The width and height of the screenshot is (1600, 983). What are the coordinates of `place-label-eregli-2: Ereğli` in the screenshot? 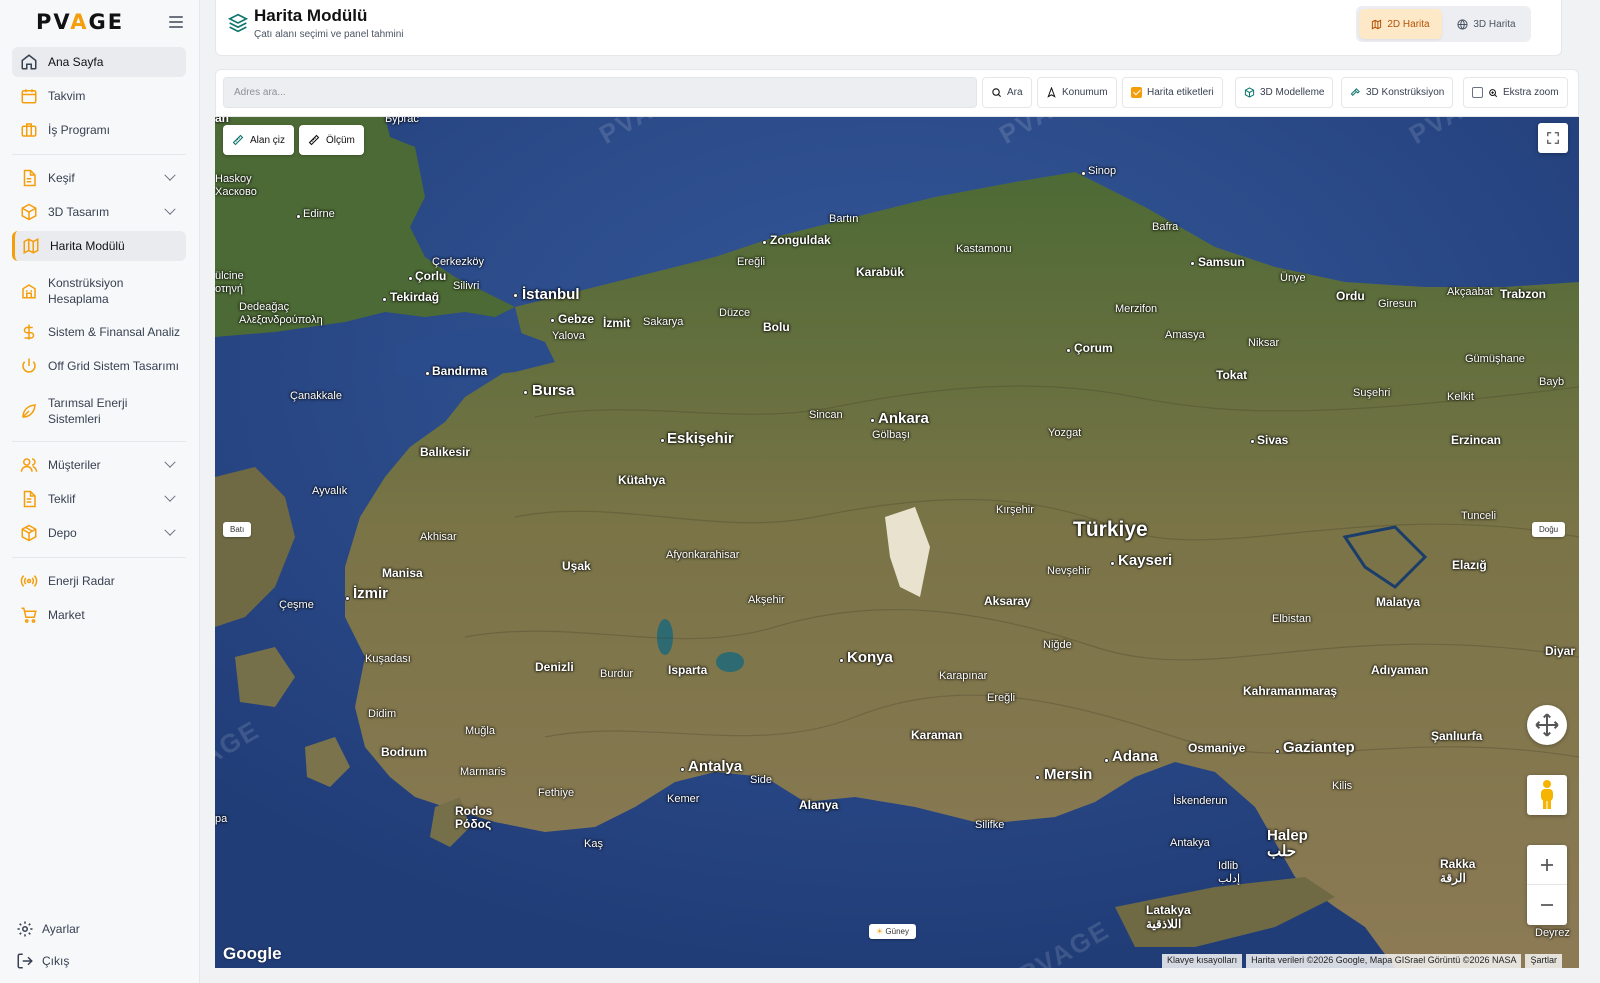 It's located at (1001, 698).